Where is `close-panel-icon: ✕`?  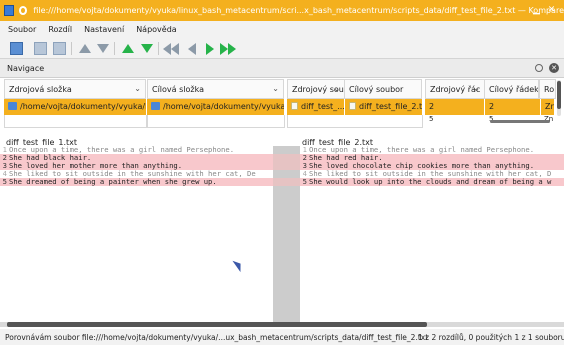 close-panel-icon: ✕ is located at coordinates (554, 68).